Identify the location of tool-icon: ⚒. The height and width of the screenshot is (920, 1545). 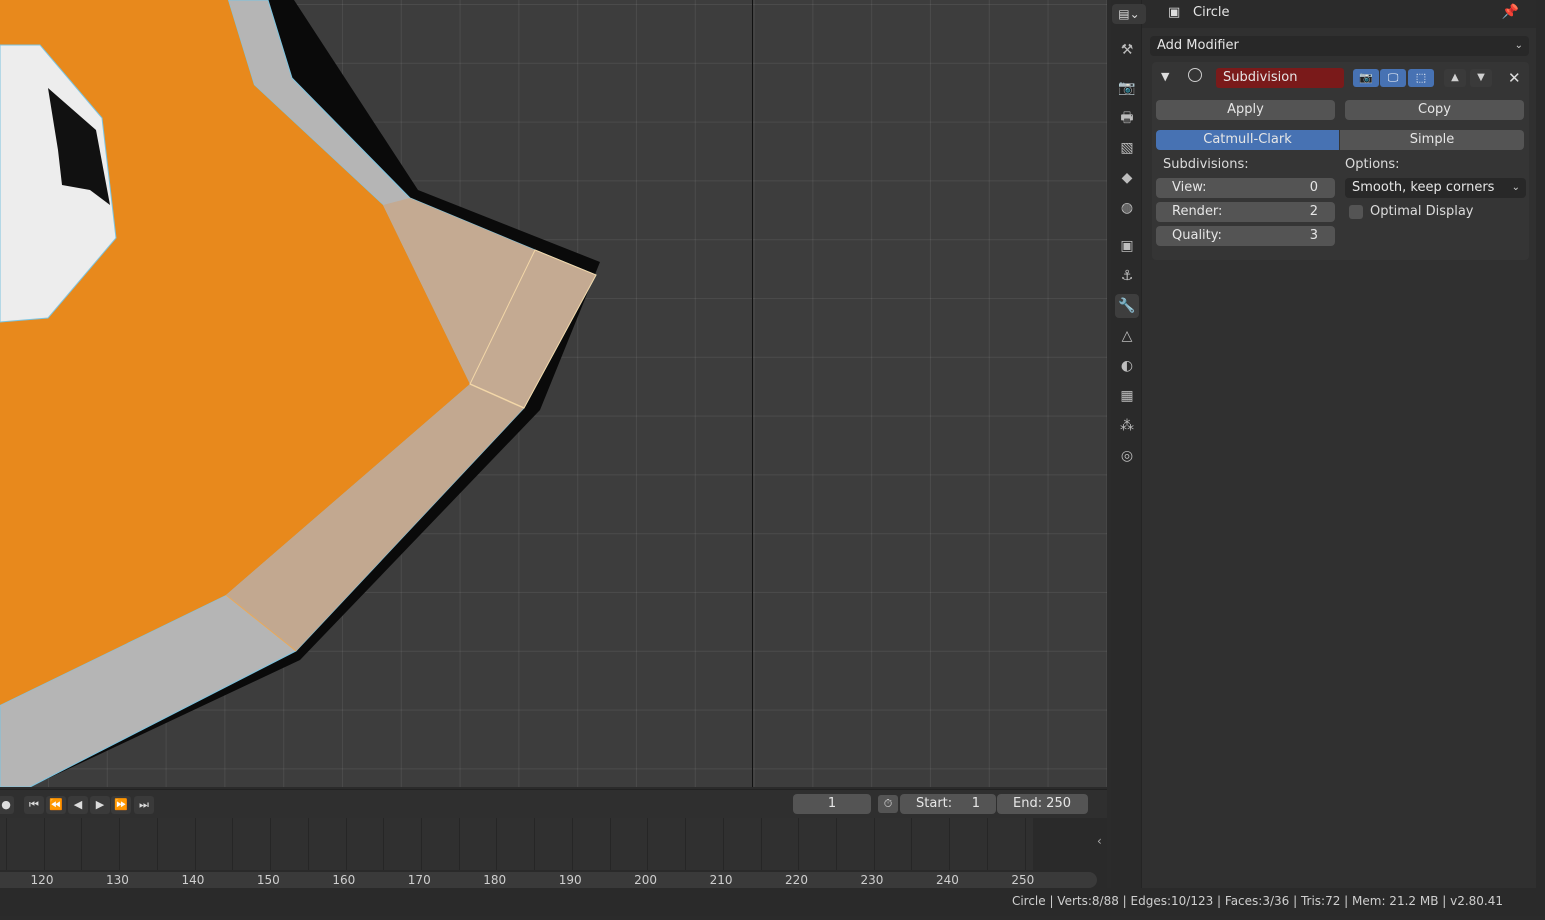
(1127, 50).